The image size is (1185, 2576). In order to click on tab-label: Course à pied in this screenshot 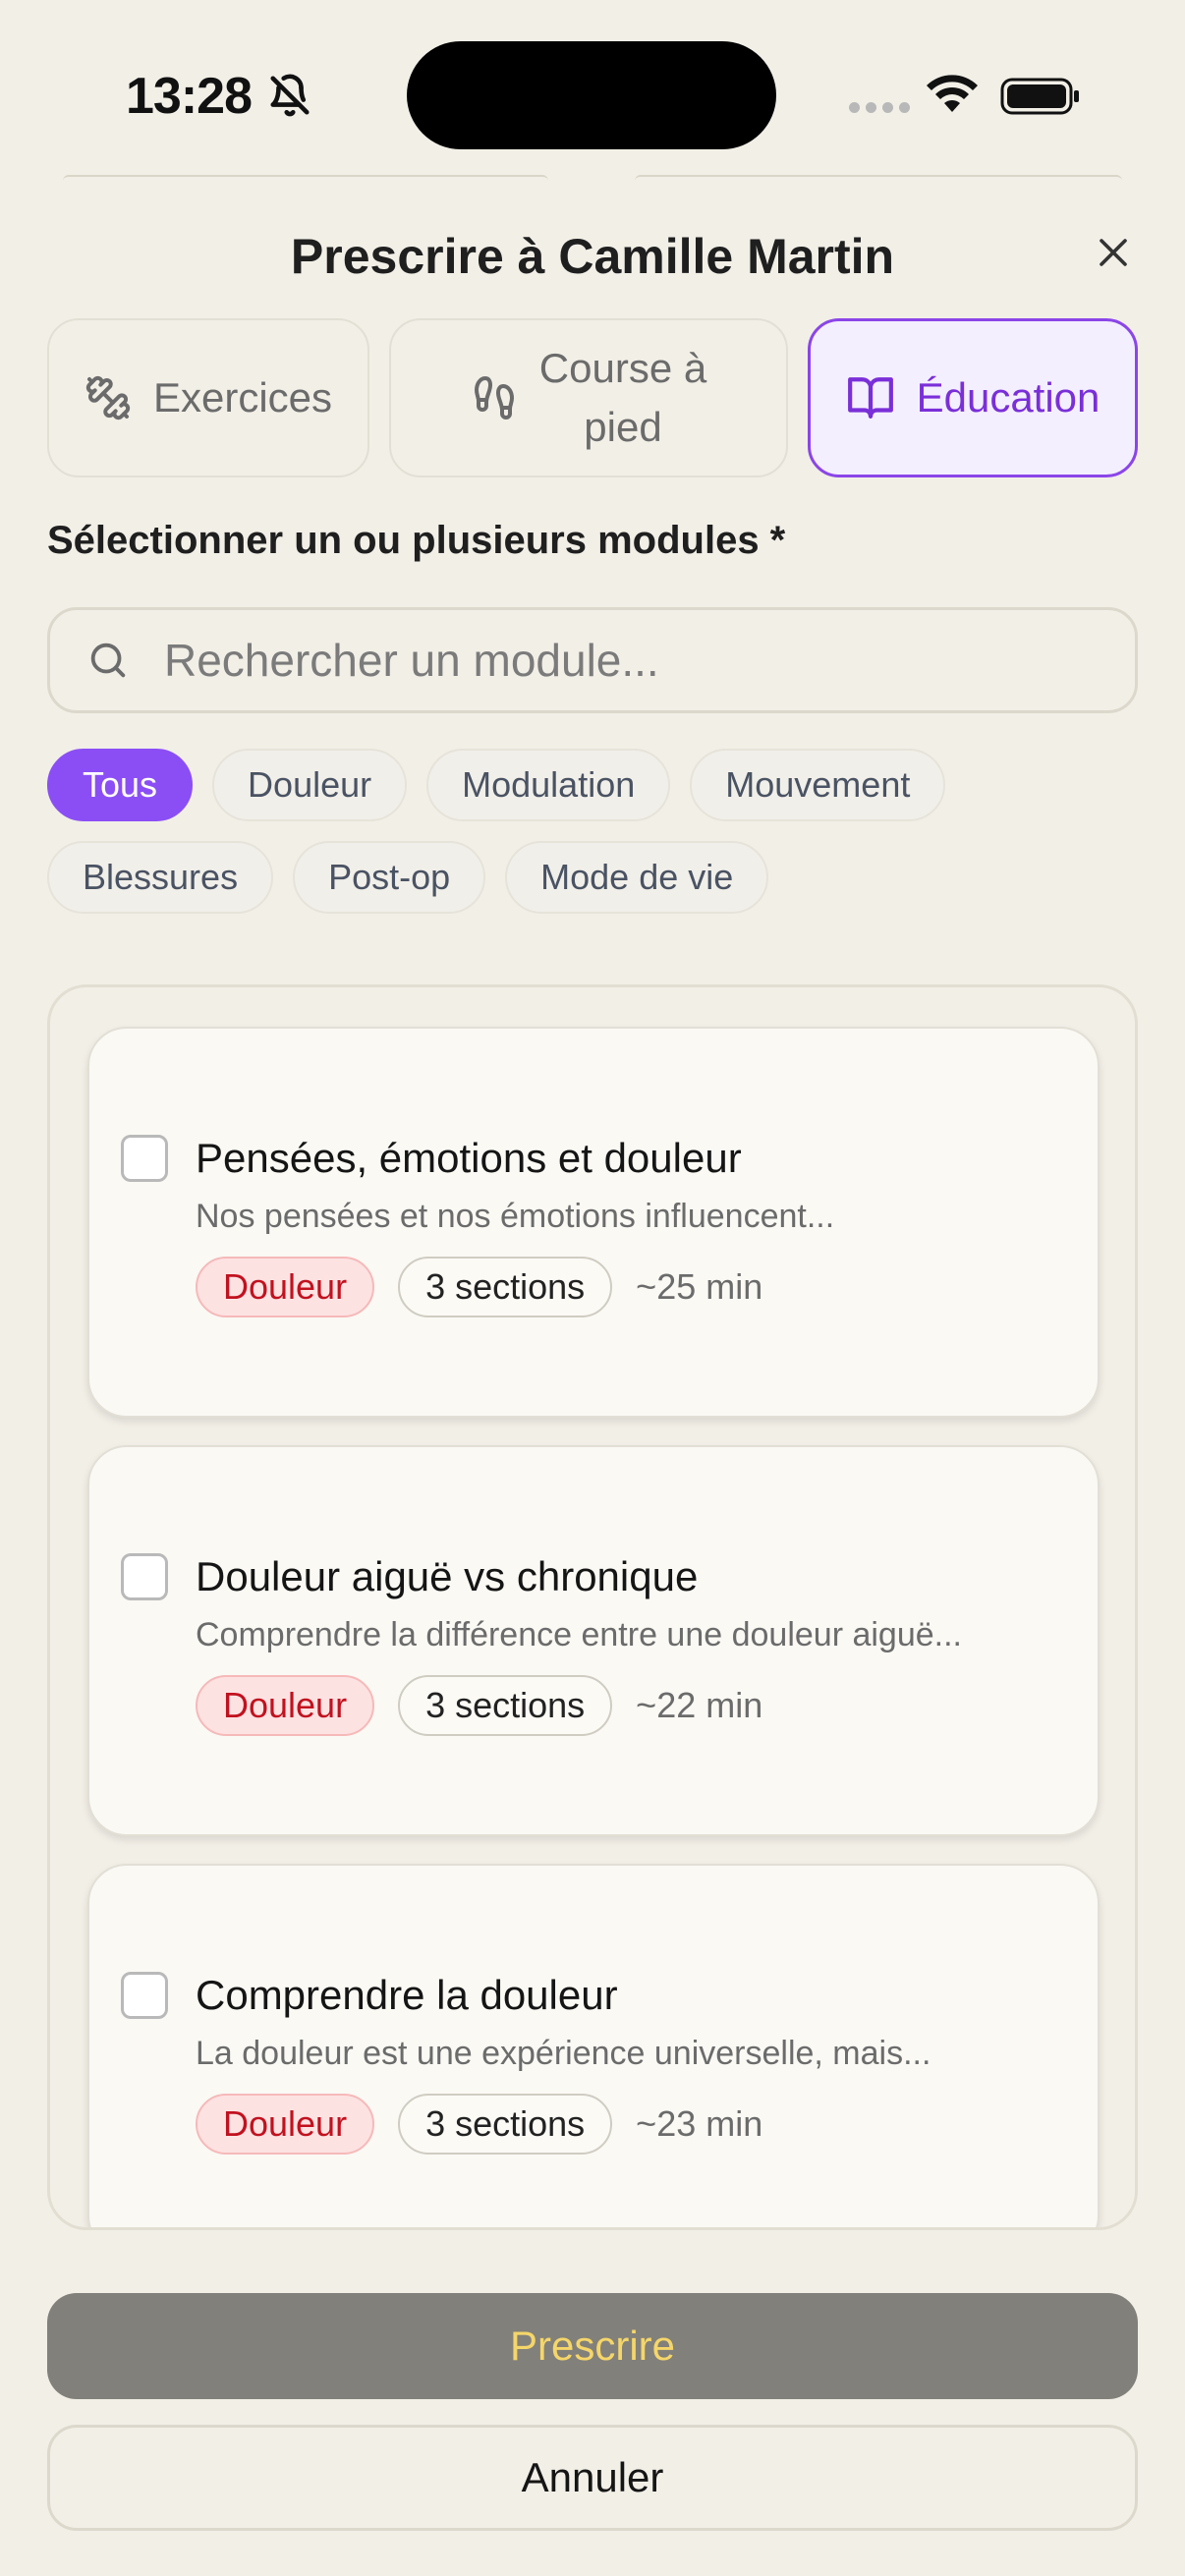, I will do `click(623, 398)`.